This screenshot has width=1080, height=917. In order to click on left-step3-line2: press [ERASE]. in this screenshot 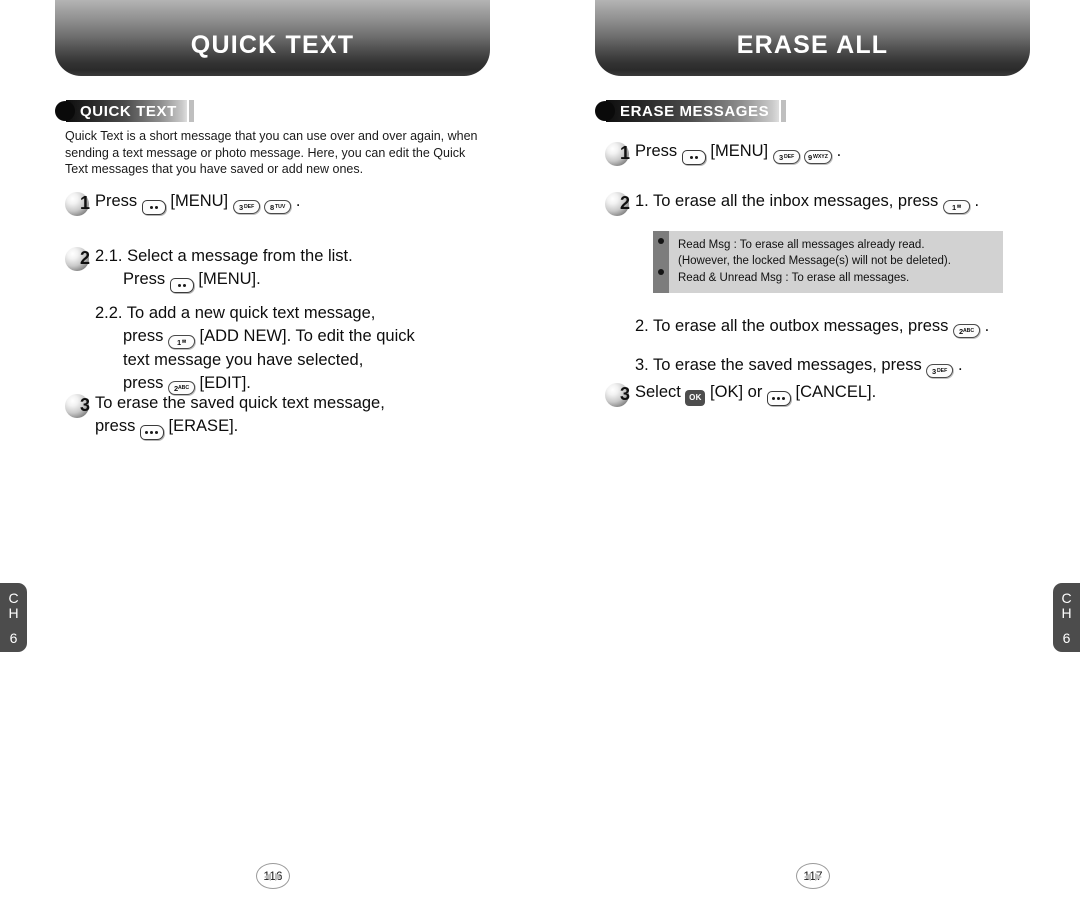, I will do `click(240, 427)`.